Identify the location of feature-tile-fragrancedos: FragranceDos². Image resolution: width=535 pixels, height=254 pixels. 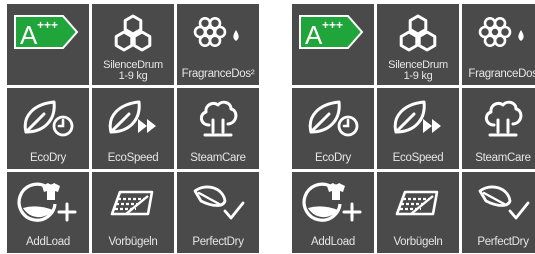
(218, 44).